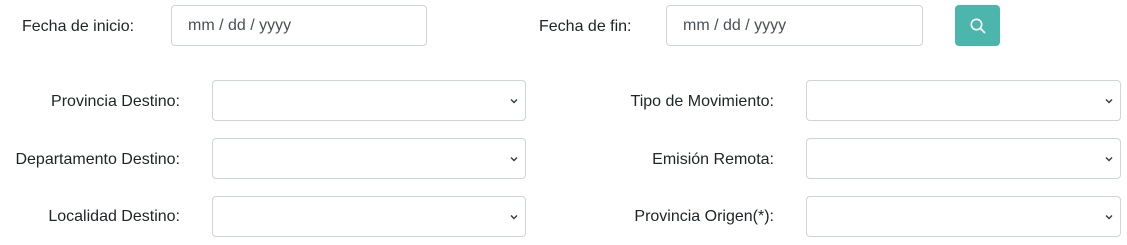 This screenshot has width=1127, height=245. What do you see at coordinates (115, 101) in the screenshot?
I see `provincia-destino-label: Provincia Destino:` at bounding box center [115, 101].